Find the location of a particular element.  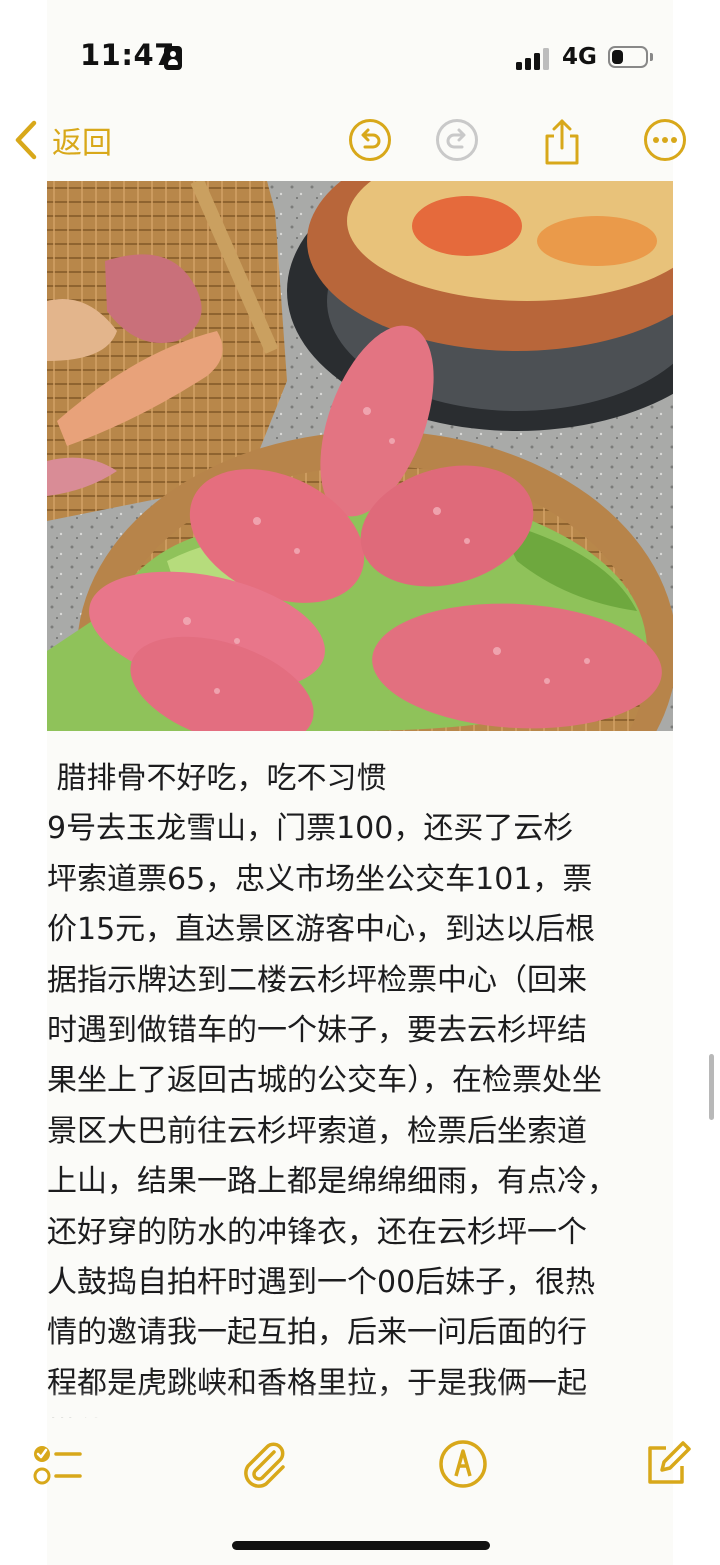

note-line: 9号去玉龙雪山，门票100，还买了云杉 is located at coordinates (310, 829).